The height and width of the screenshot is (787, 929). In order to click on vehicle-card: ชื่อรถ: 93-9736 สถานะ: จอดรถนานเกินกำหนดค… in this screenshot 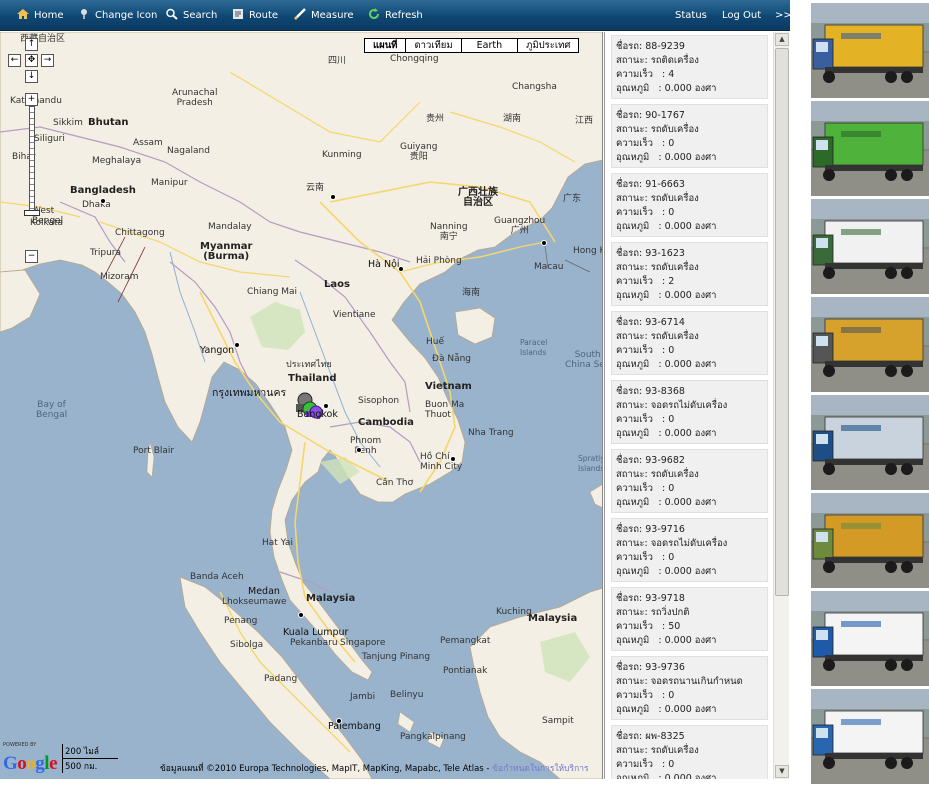, I will do `click(689, 688)`.